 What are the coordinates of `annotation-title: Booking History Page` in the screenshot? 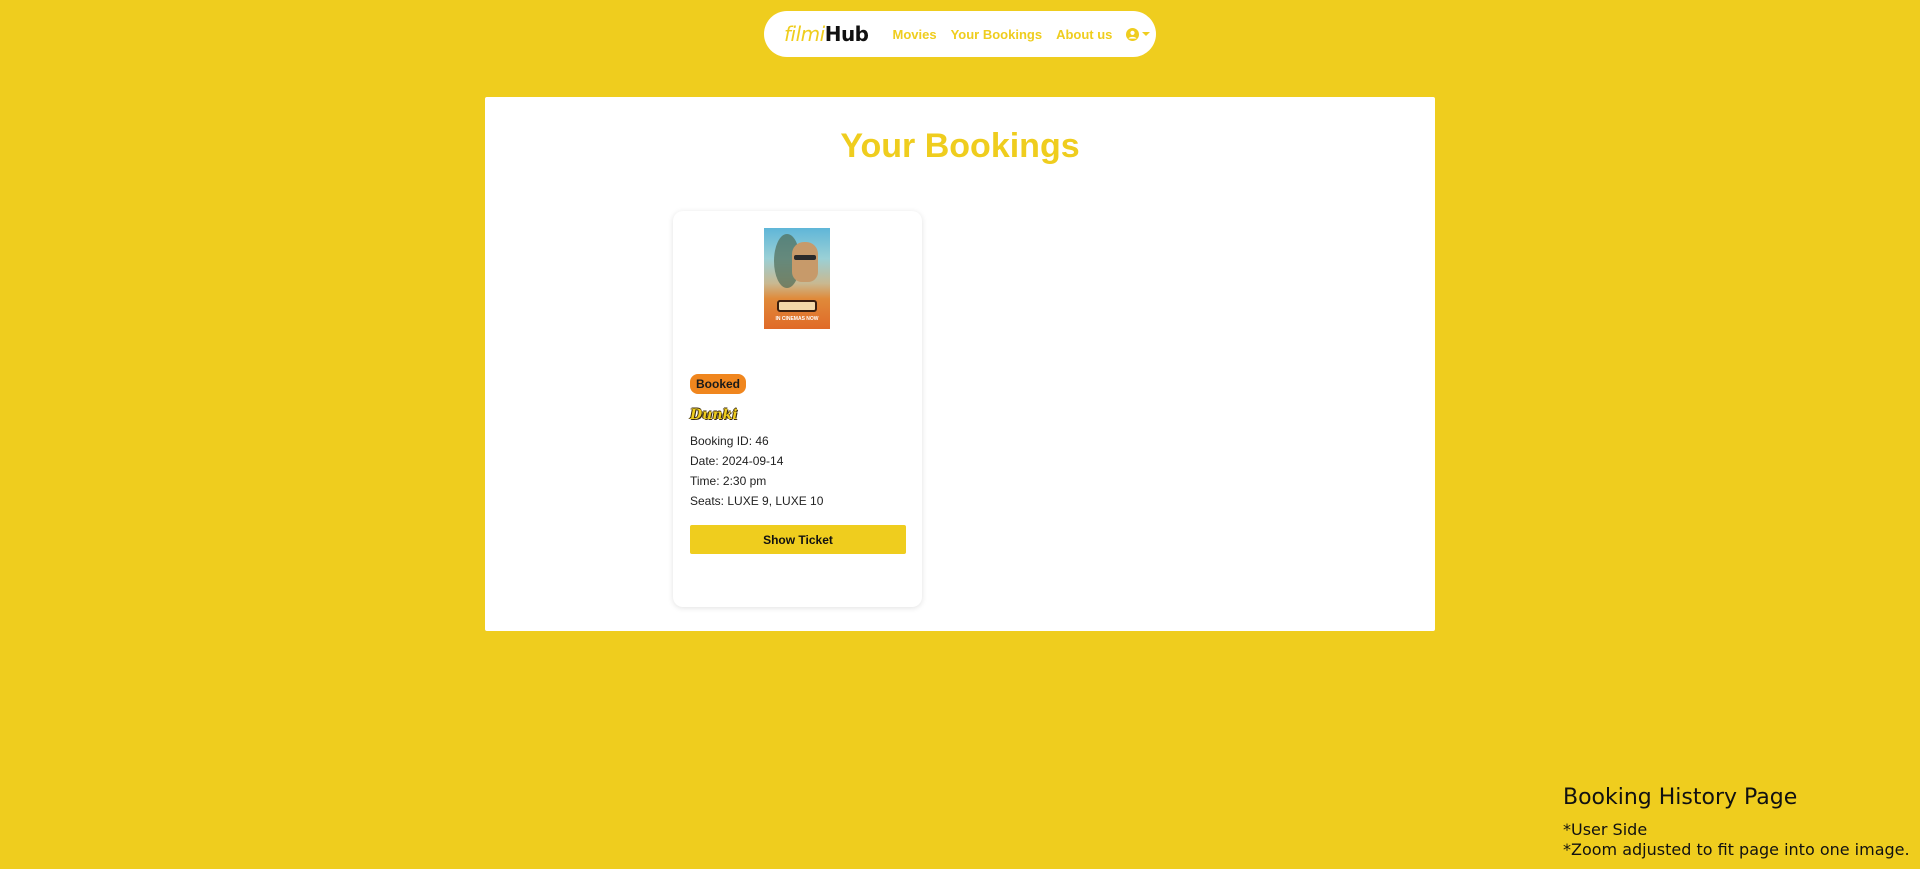 It's located at (1680, 797).